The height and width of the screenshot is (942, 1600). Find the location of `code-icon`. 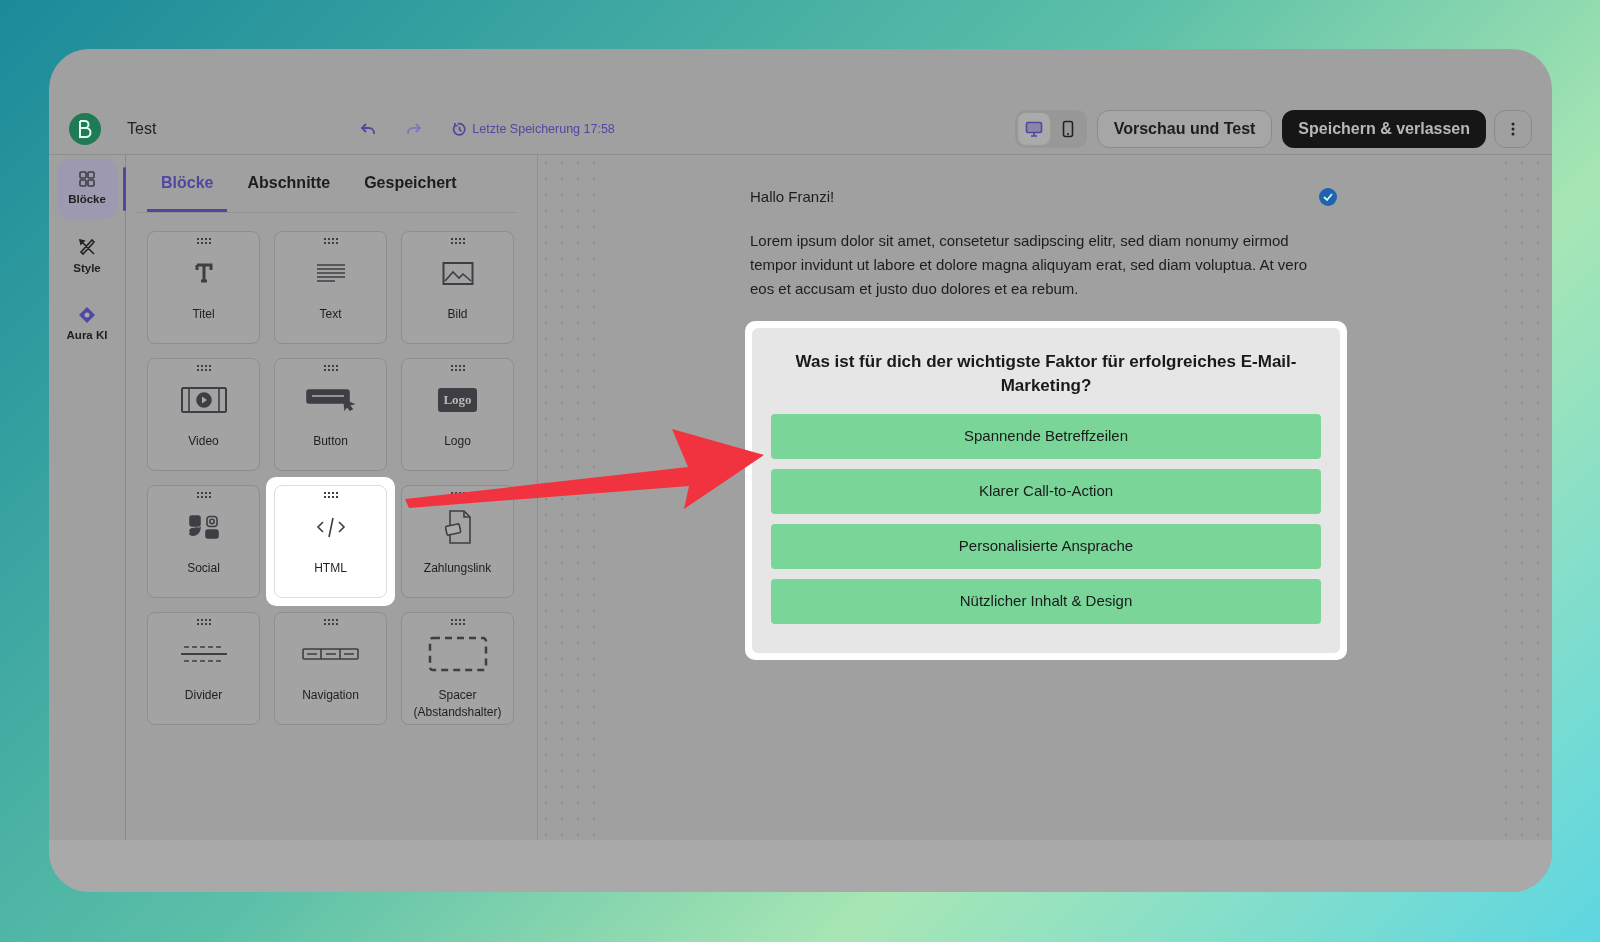

code-icon is located at coordinates (330, 527).